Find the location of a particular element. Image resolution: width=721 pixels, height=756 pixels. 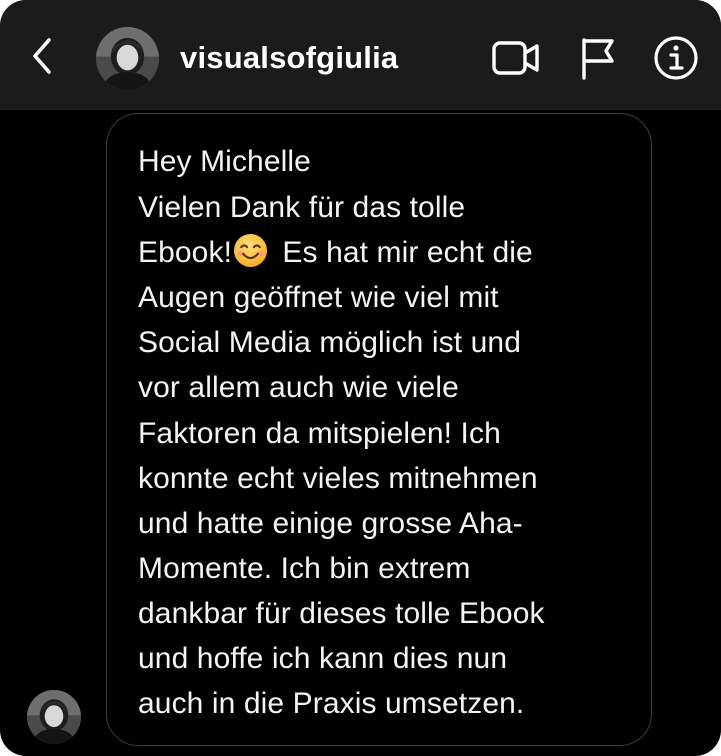

message-line: Momente. Ich bin extrem is located at coordinates (304, 568).